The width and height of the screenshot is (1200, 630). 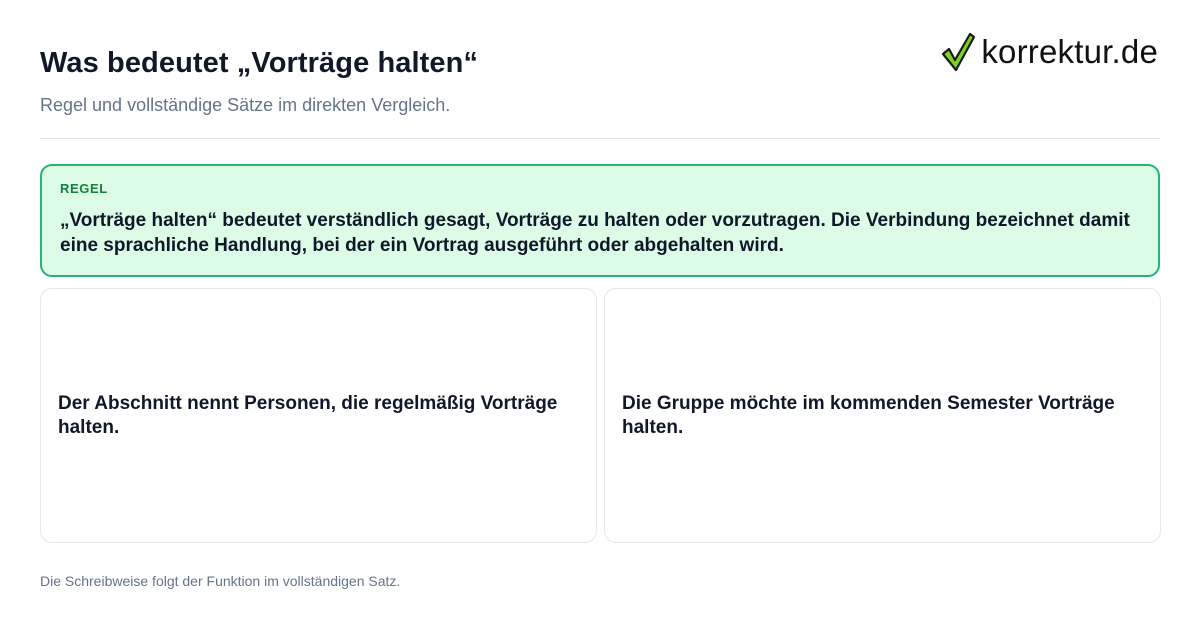 What do you see at coordinates (84, 188) in the screenshot?
I see `rule-label: REGEL` at bounding box center [84, 188].